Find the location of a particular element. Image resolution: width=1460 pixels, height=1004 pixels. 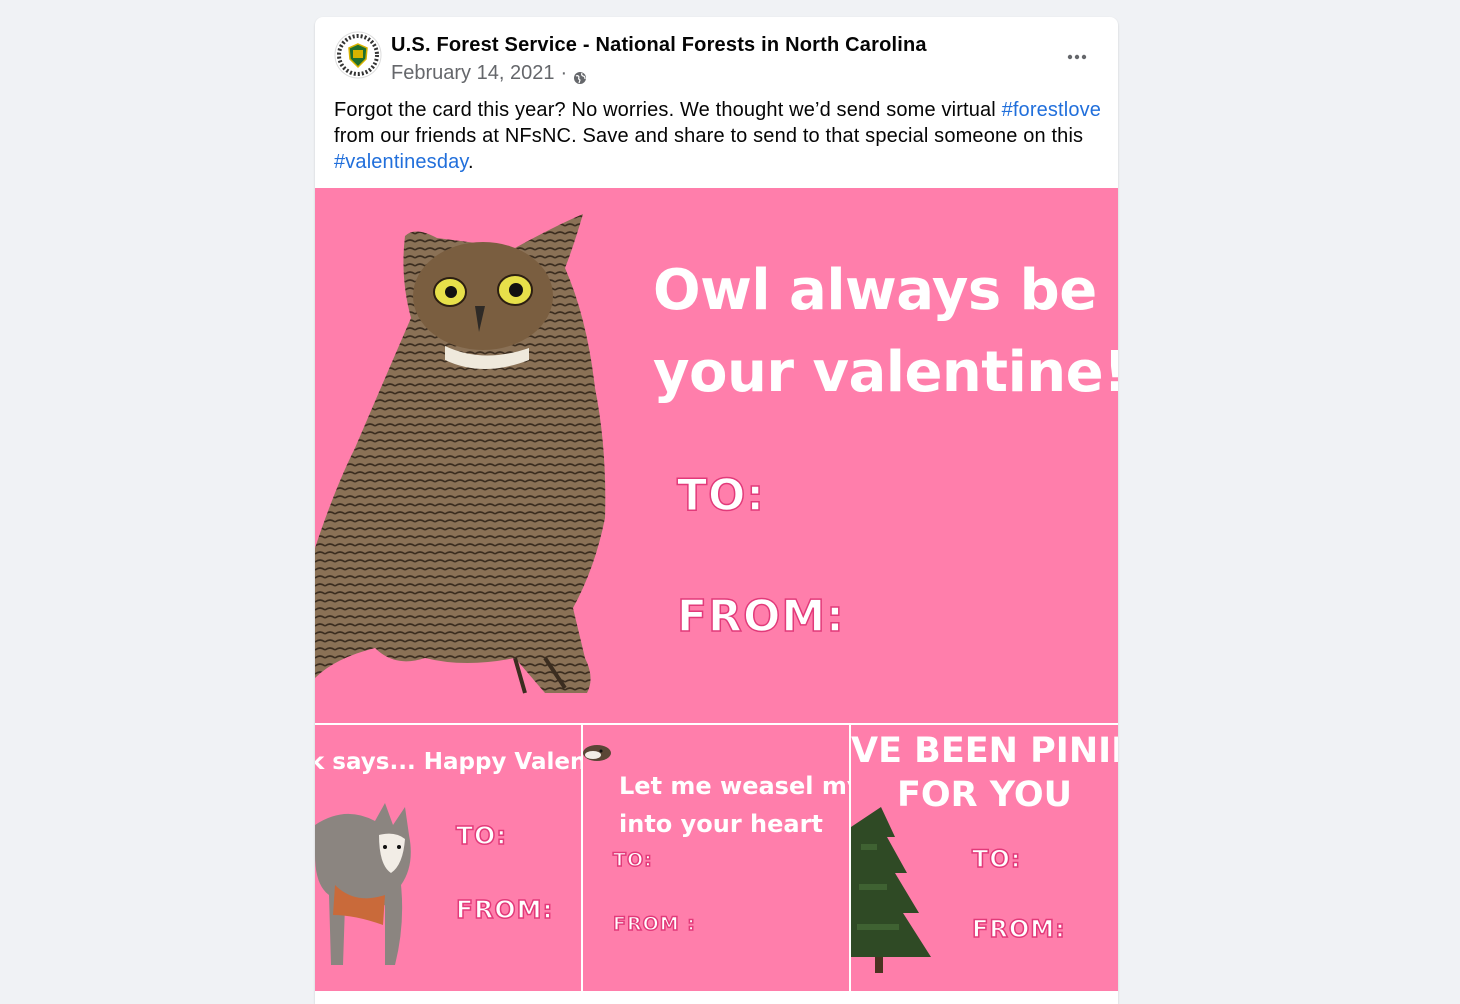

weasel-card-headline: Let me weasel my into your heart is located at coordinates (734, 805).